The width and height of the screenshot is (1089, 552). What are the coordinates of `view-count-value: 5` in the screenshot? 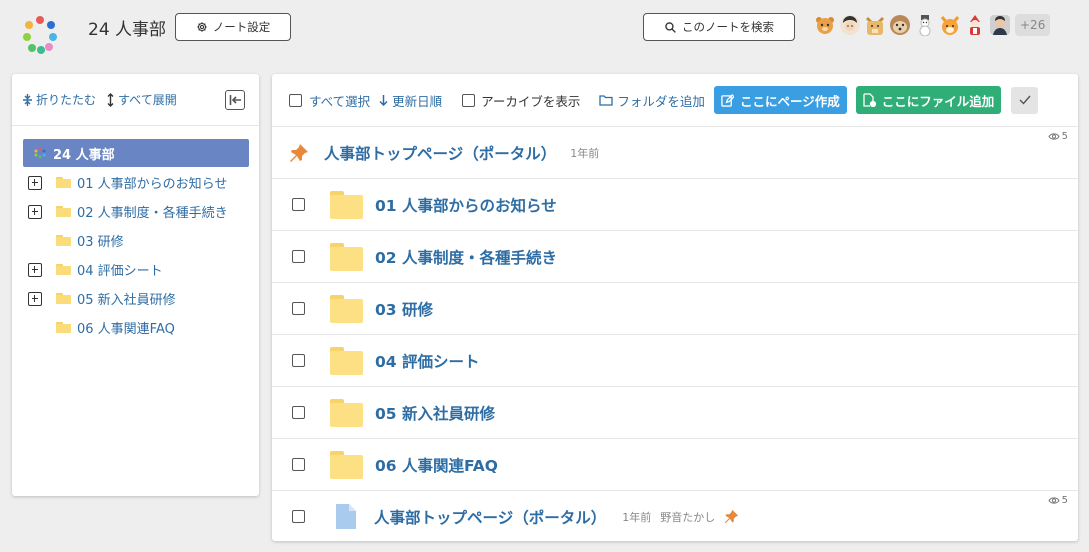 It's located at (1064, 500).